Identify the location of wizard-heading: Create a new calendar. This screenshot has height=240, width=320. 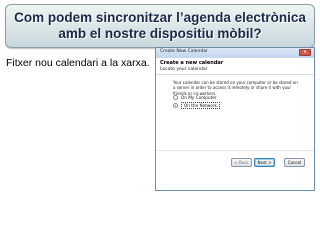
(192, 63).